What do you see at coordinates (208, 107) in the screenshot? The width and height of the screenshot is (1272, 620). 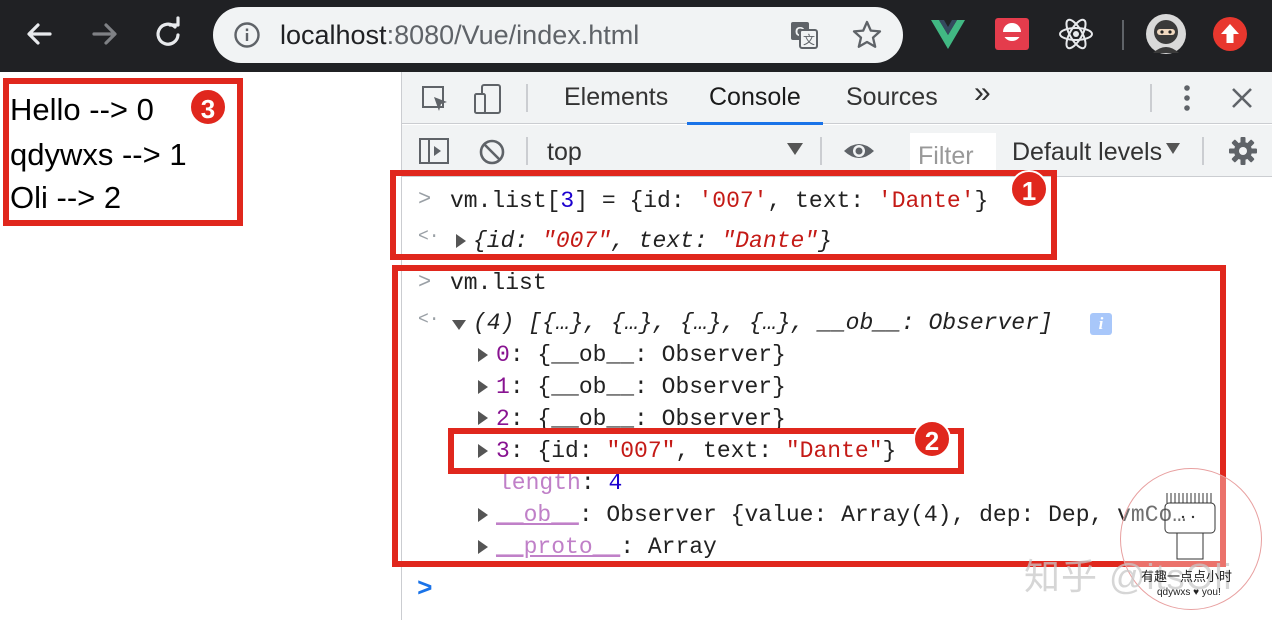 I see `annotation-badge-3: 3` at bounding box center [208, 107].